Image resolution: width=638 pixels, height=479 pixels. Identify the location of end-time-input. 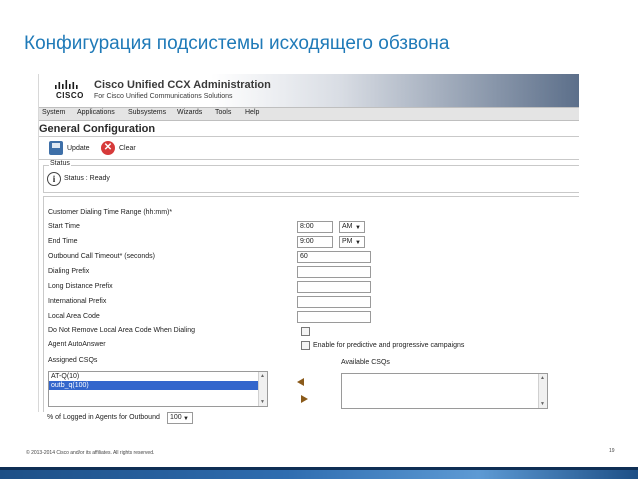
(315, 242).